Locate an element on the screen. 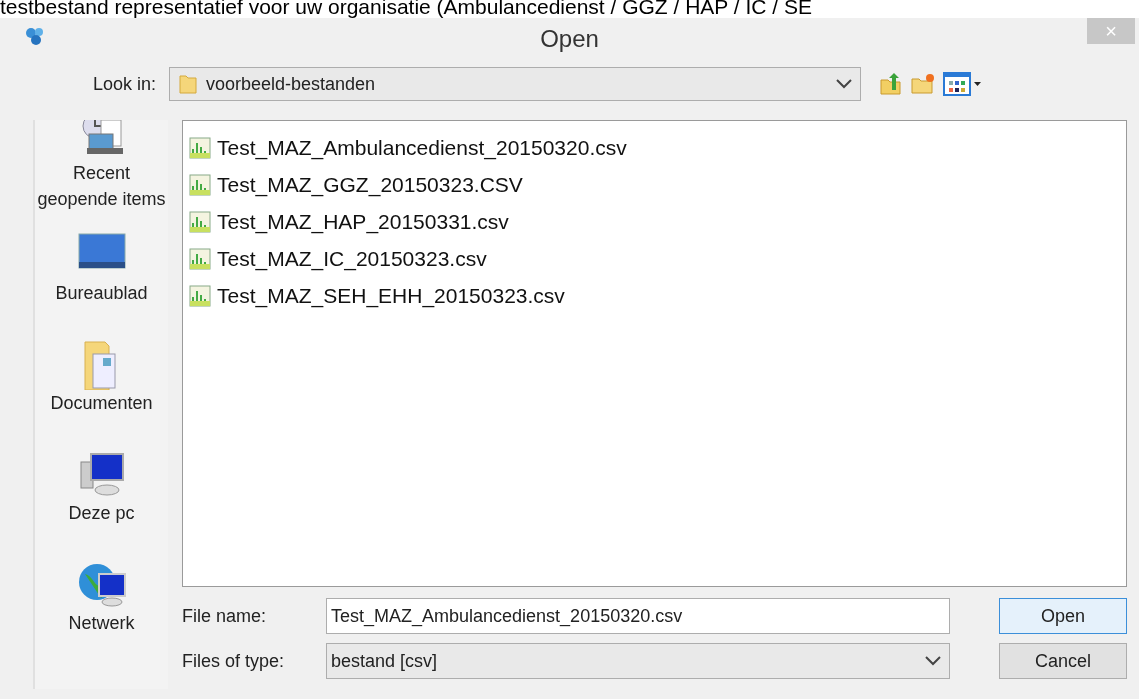  file-name-field: Test_MAZ_Ambulancedienst_20150320.csv is located at coordinates (638, 616).